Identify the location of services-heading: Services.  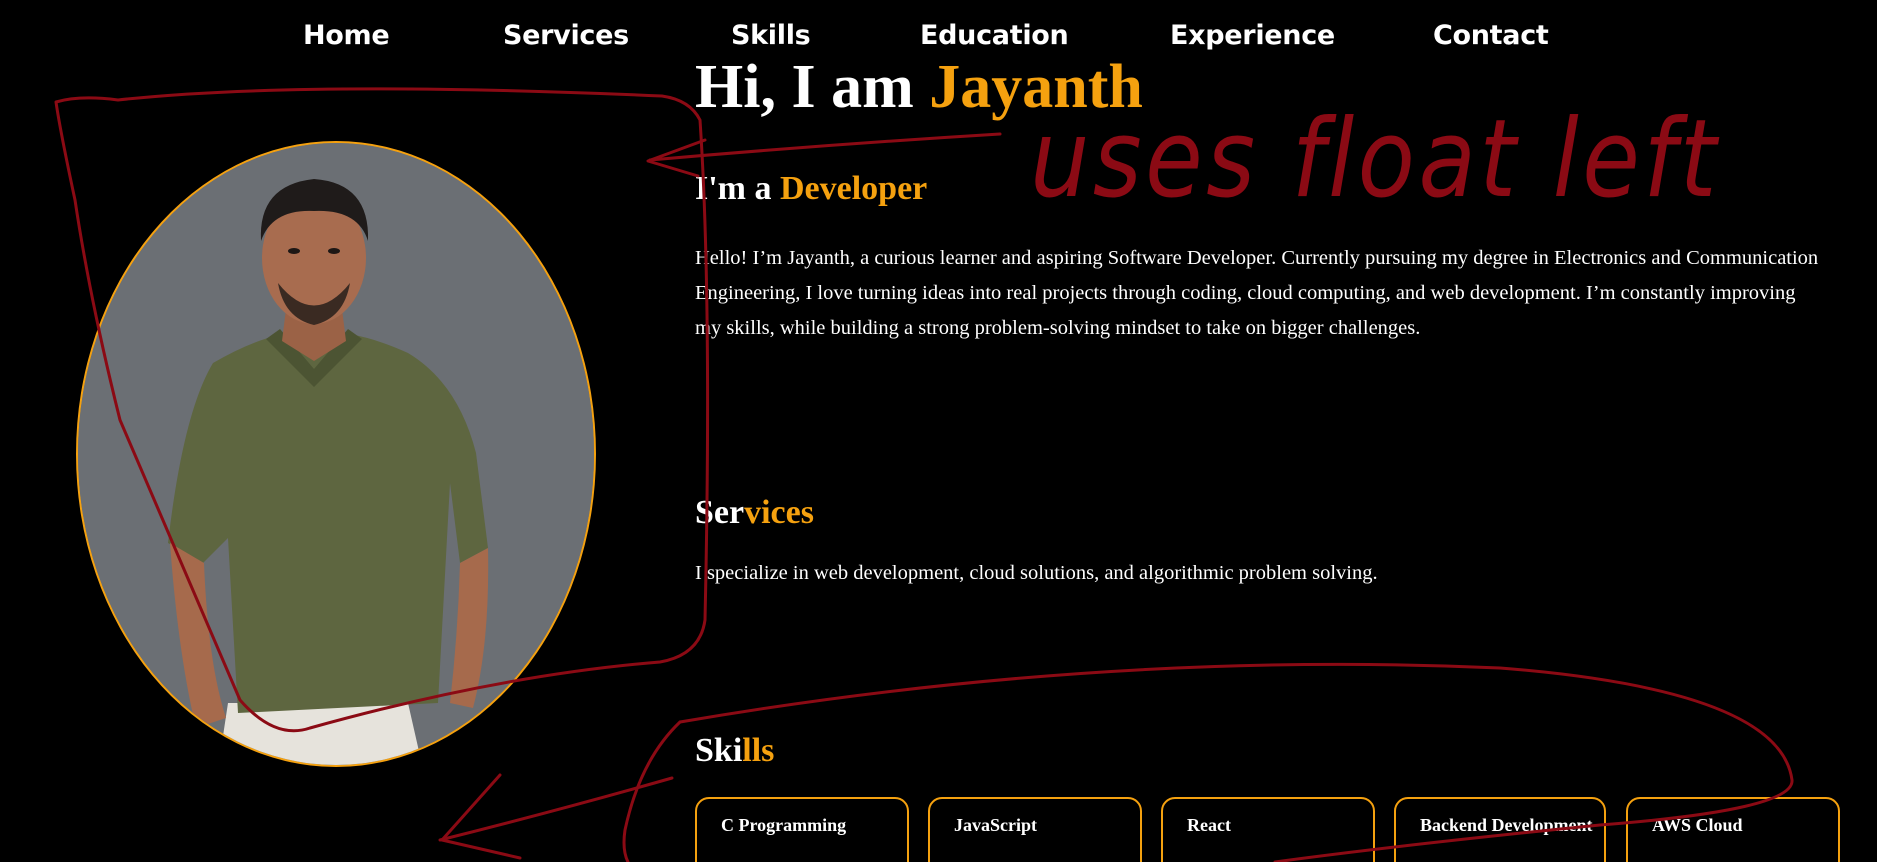
(754, 513).